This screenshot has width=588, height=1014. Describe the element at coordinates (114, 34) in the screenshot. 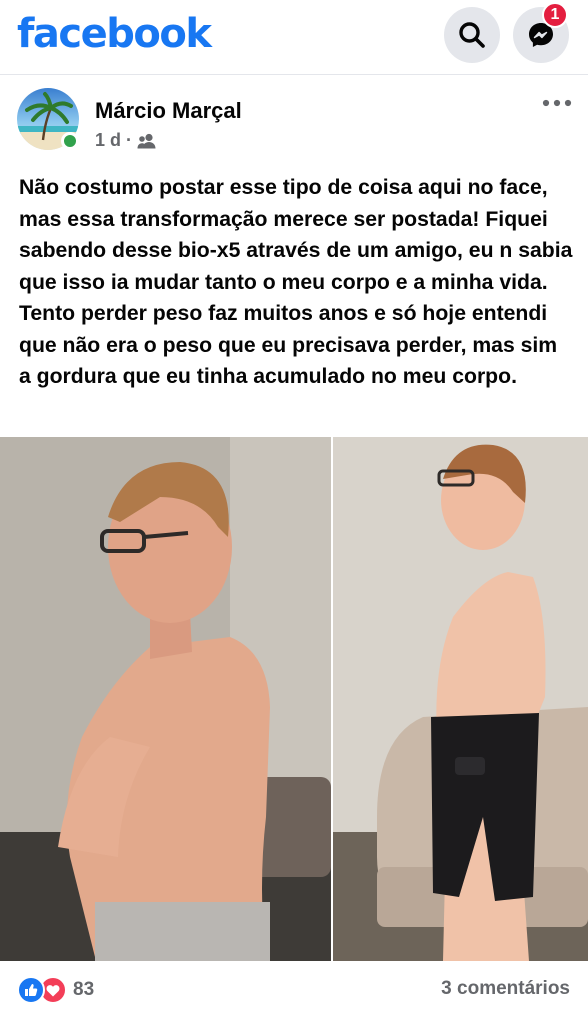

I see `facebook-logo: facebook` at that location.